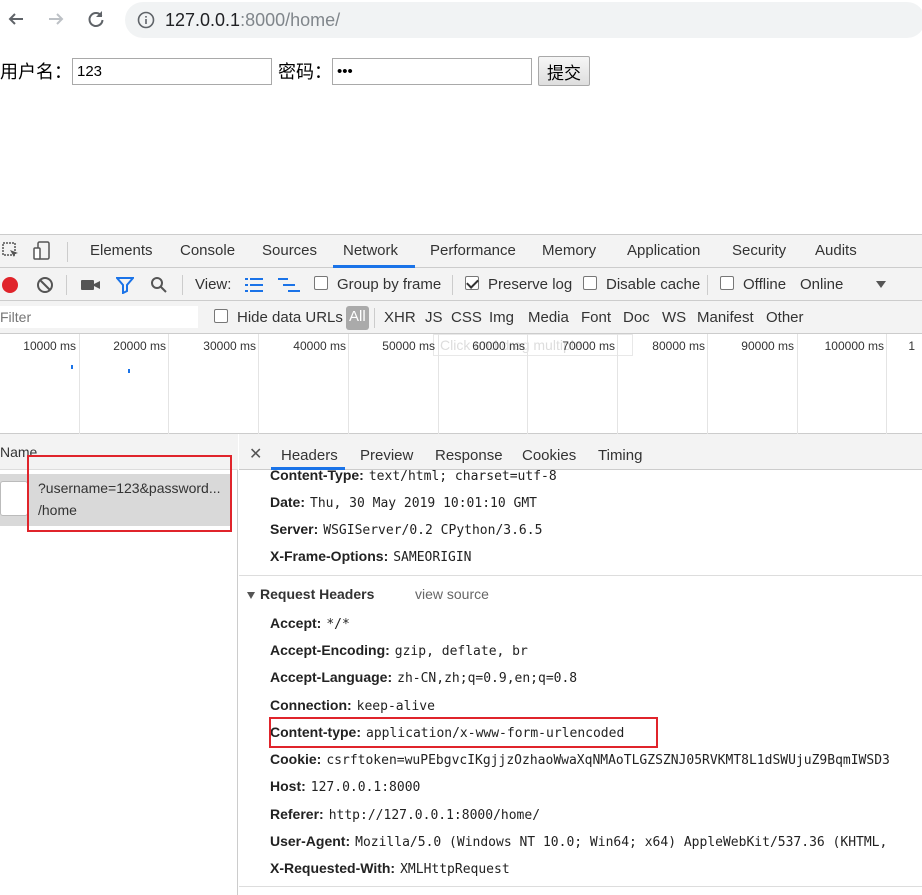 Image resolution: width=922 pixels, height=895 pixels. What do you see at coordinates (569, 250) in the screenshot?
I see `tab-memory: Memory` at bounding box center [569, 250].